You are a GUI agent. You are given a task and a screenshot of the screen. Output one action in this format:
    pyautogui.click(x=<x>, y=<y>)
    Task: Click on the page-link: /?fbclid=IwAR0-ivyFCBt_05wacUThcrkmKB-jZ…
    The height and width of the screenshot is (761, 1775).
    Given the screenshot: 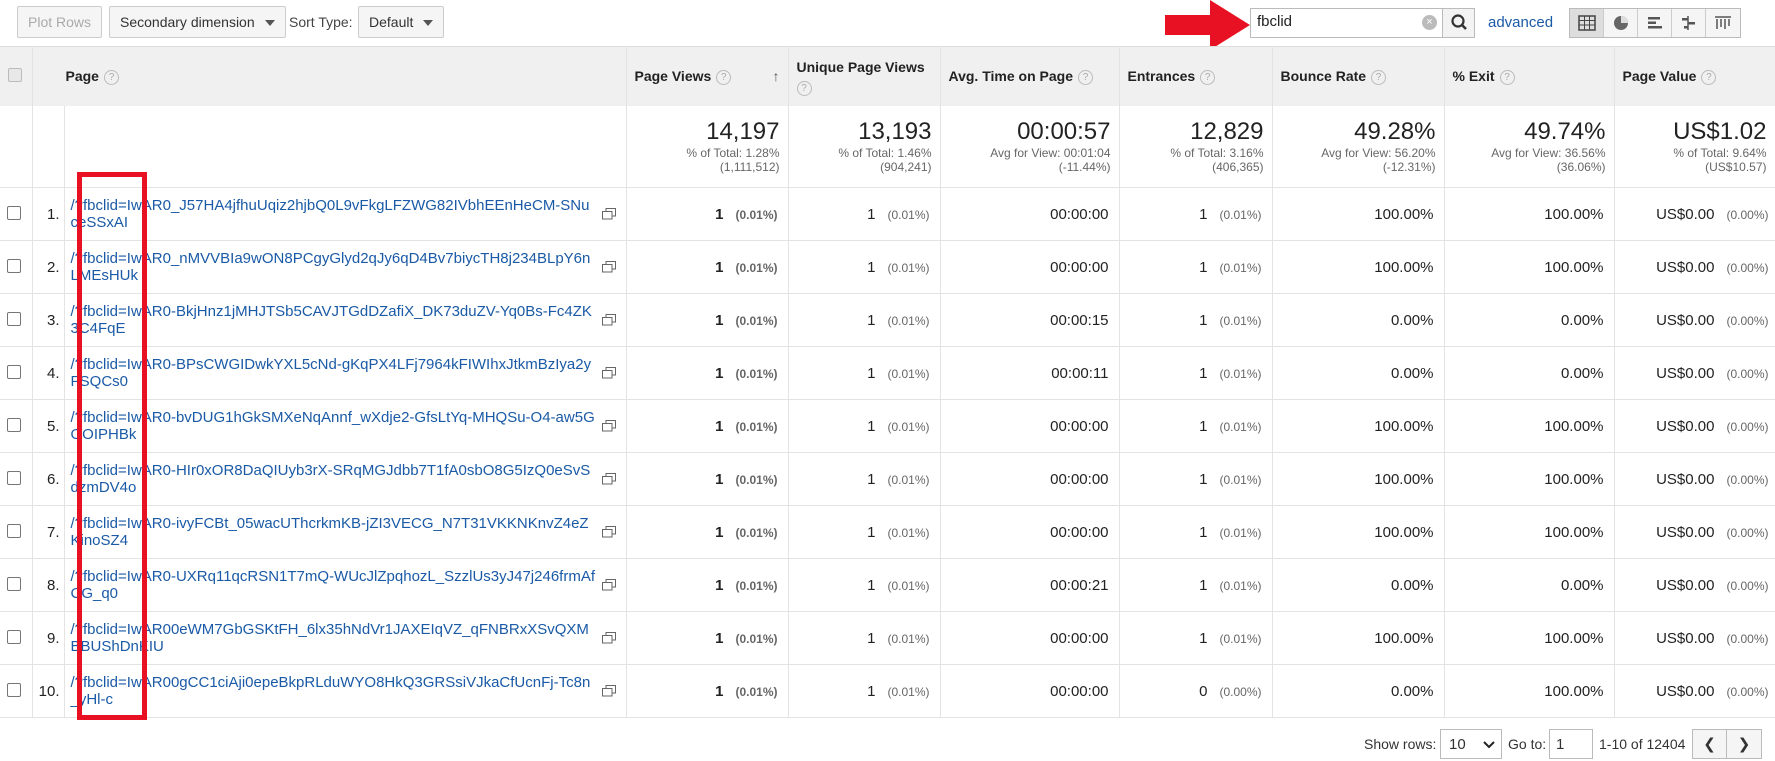 What is the action you would take?
    pyautogui.click(x=345, y=532)
    